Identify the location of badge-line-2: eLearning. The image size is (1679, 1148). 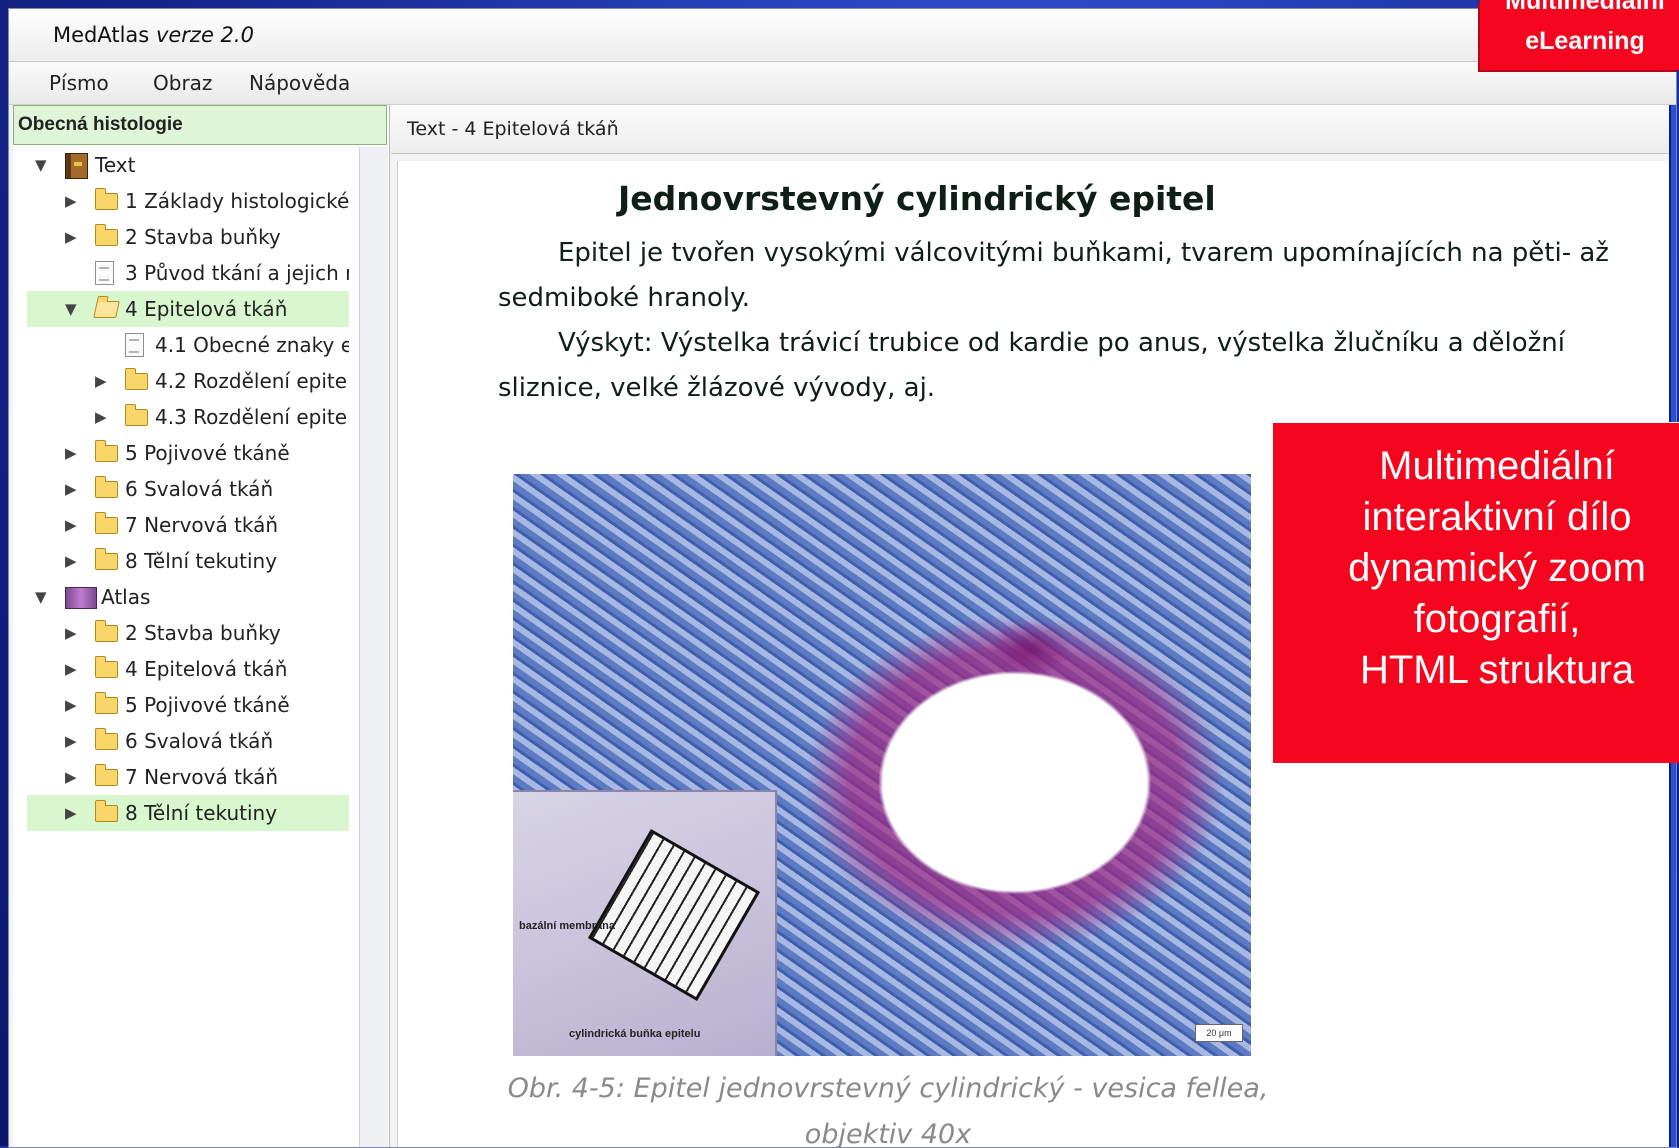
(1585, 41).